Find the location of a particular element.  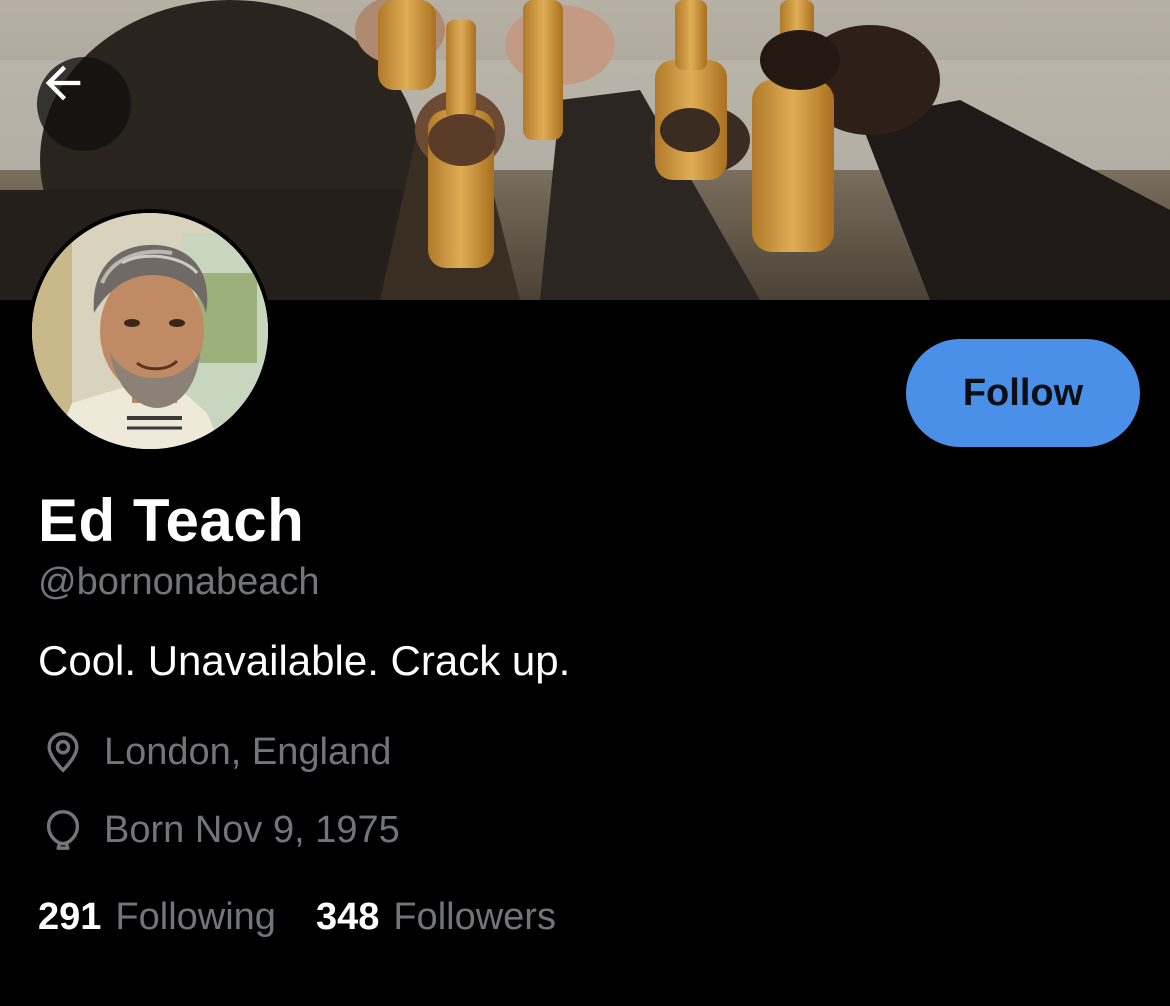

display-name: Ed Teach is located at coordinates (171, 520).